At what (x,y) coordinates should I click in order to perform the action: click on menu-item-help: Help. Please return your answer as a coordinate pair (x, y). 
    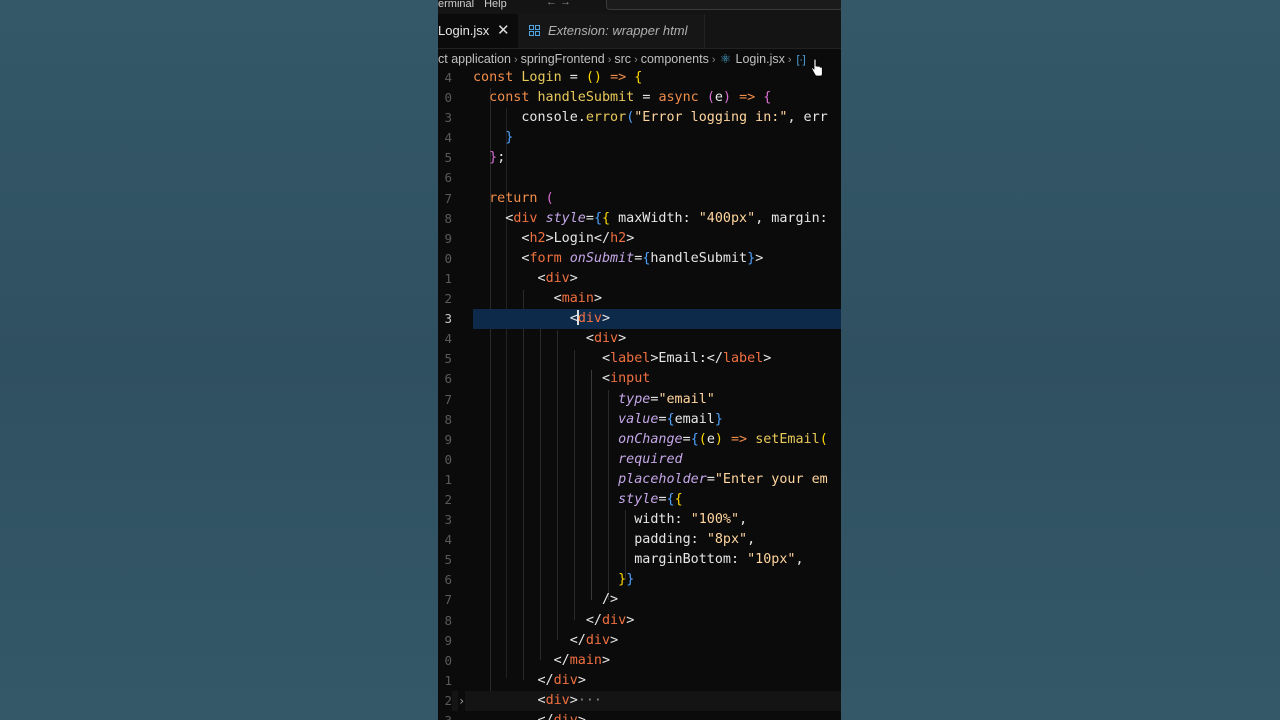
    Looking at the image, I should click on (495, 5).